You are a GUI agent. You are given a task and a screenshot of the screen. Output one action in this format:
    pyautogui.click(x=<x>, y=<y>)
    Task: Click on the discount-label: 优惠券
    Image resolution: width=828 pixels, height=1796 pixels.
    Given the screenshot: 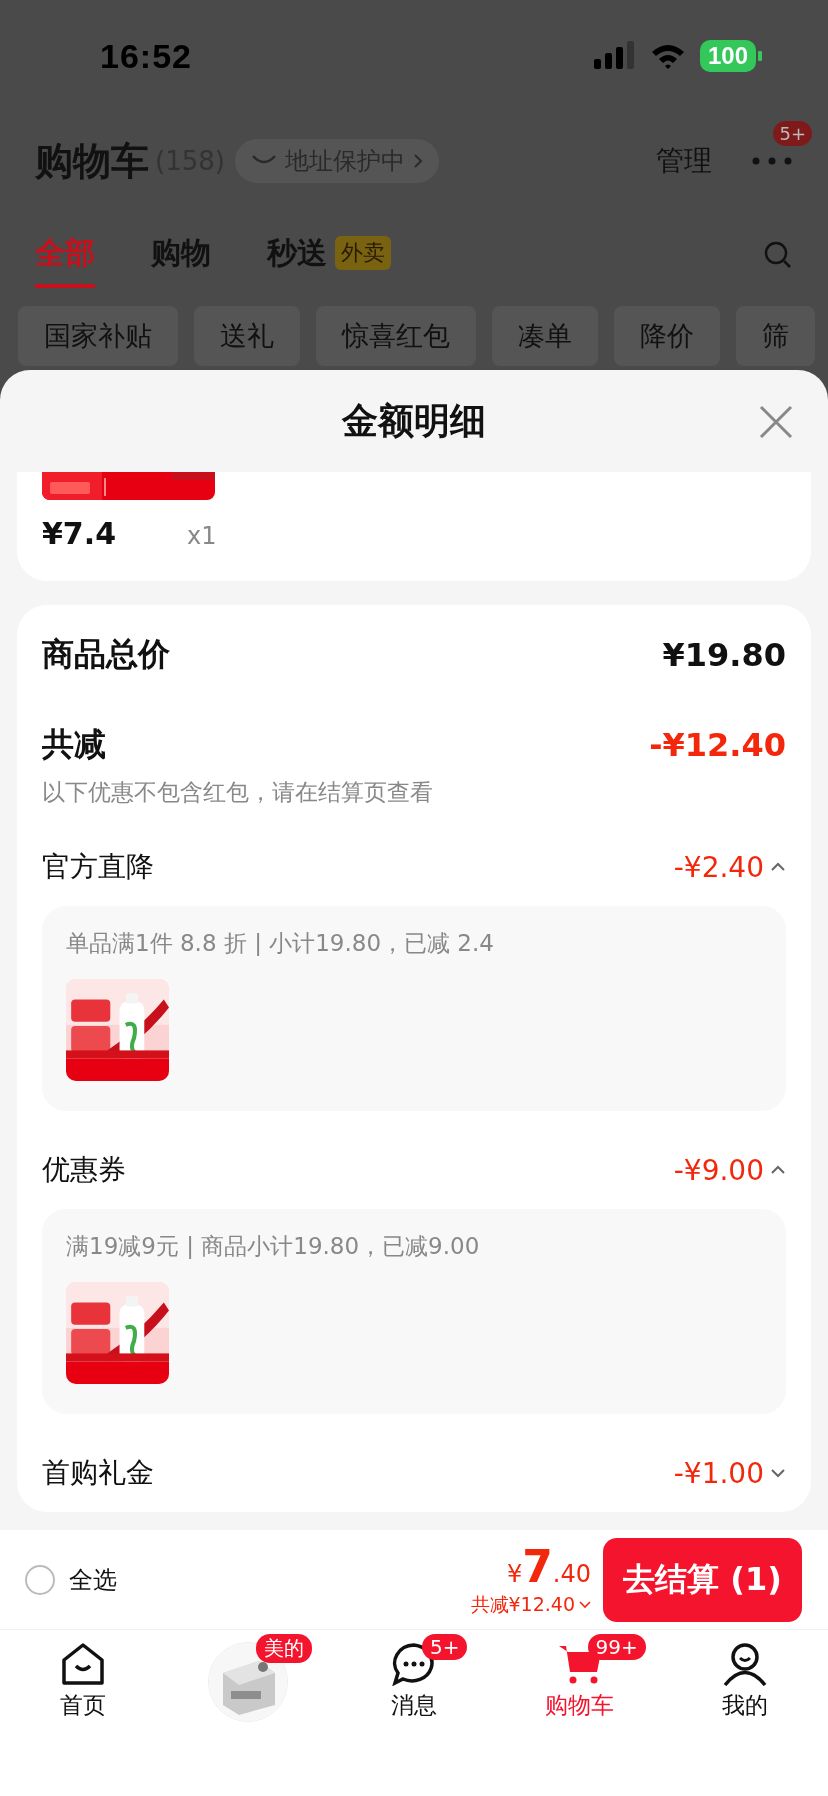 What is the action you would take?
    pyautogui.click(x=84, y=1170)
    